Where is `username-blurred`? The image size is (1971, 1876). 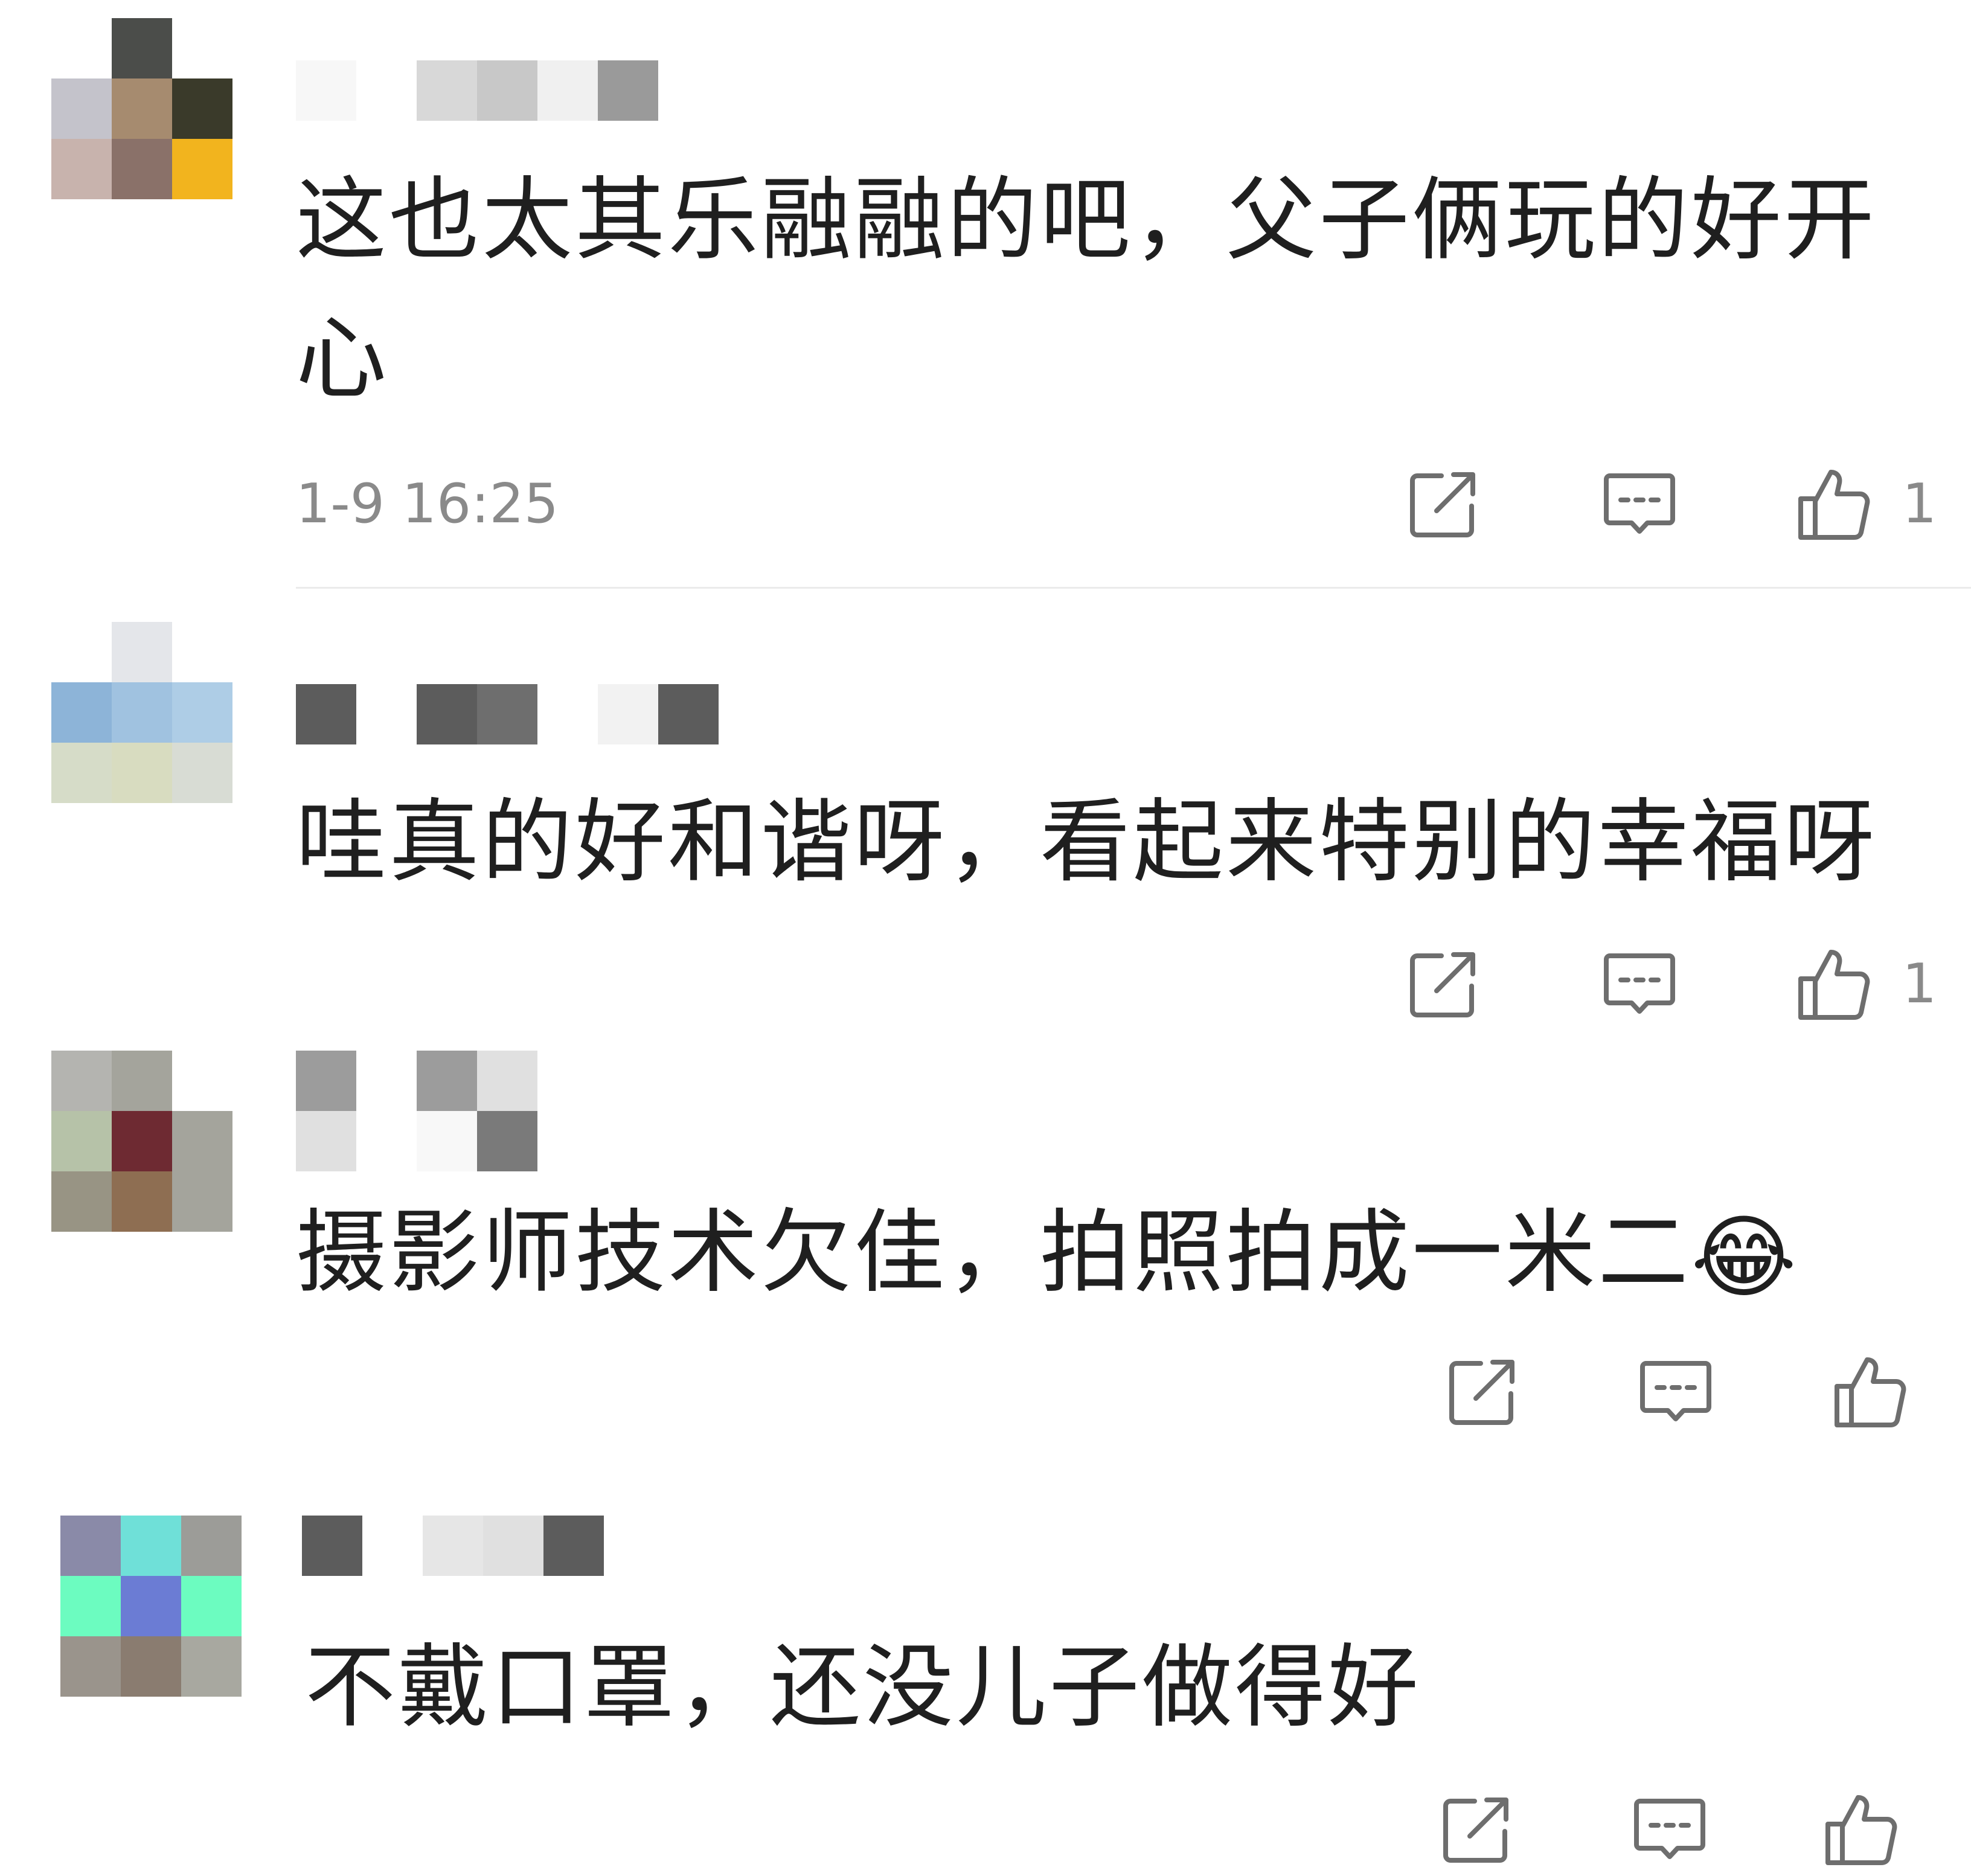 username-blurred is located at coordinates (549, 1546).